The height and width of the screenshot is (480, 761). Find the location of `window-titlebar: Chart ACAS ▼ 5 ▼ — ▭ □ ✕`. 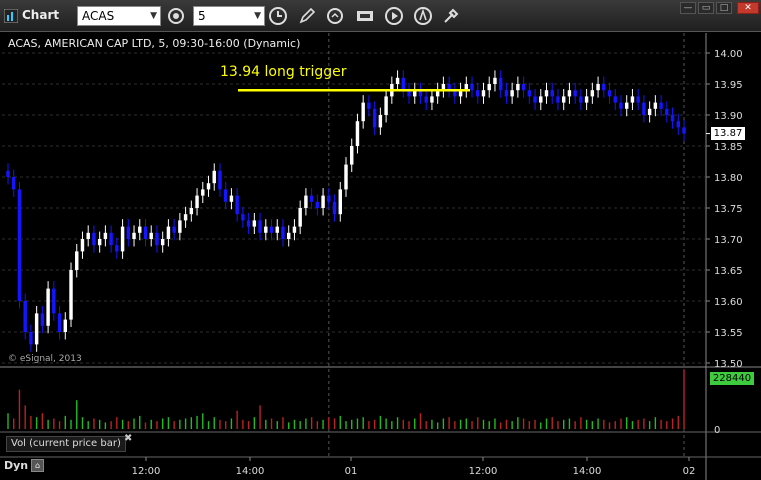

window-titlebar: Chart ACAS ▼ 5 ▼ — ▭ □ ✕ is located at coordinates (380, 16).